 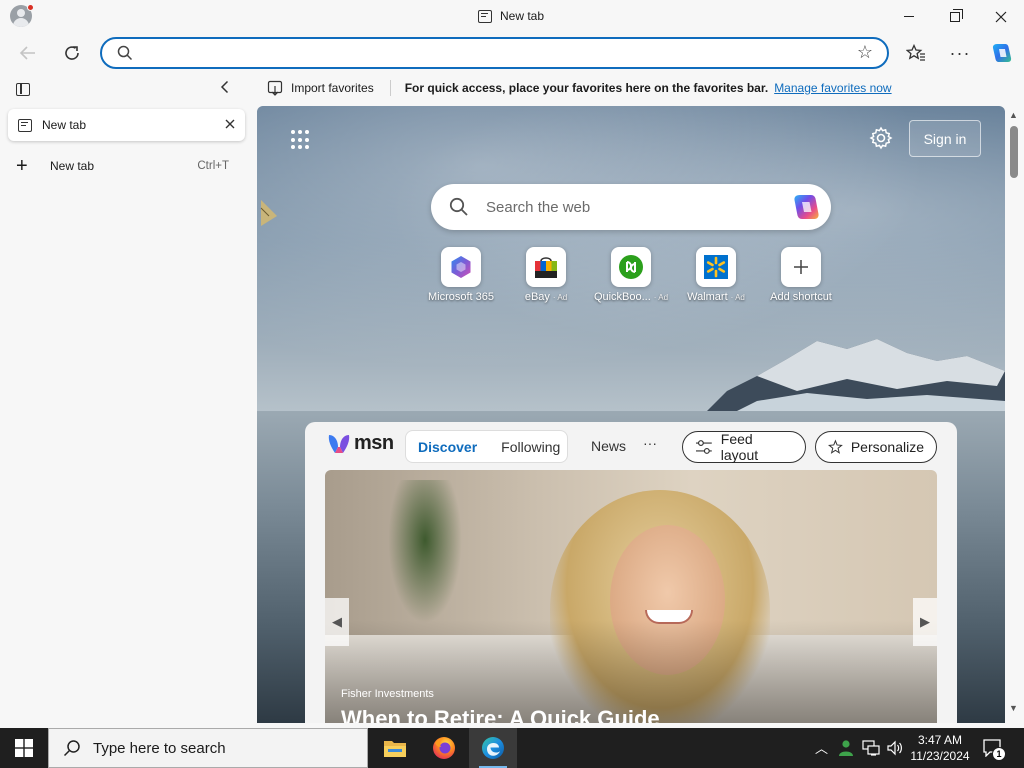 I want to click on article-source: Fisher Investments, so click(x=387, y=694).